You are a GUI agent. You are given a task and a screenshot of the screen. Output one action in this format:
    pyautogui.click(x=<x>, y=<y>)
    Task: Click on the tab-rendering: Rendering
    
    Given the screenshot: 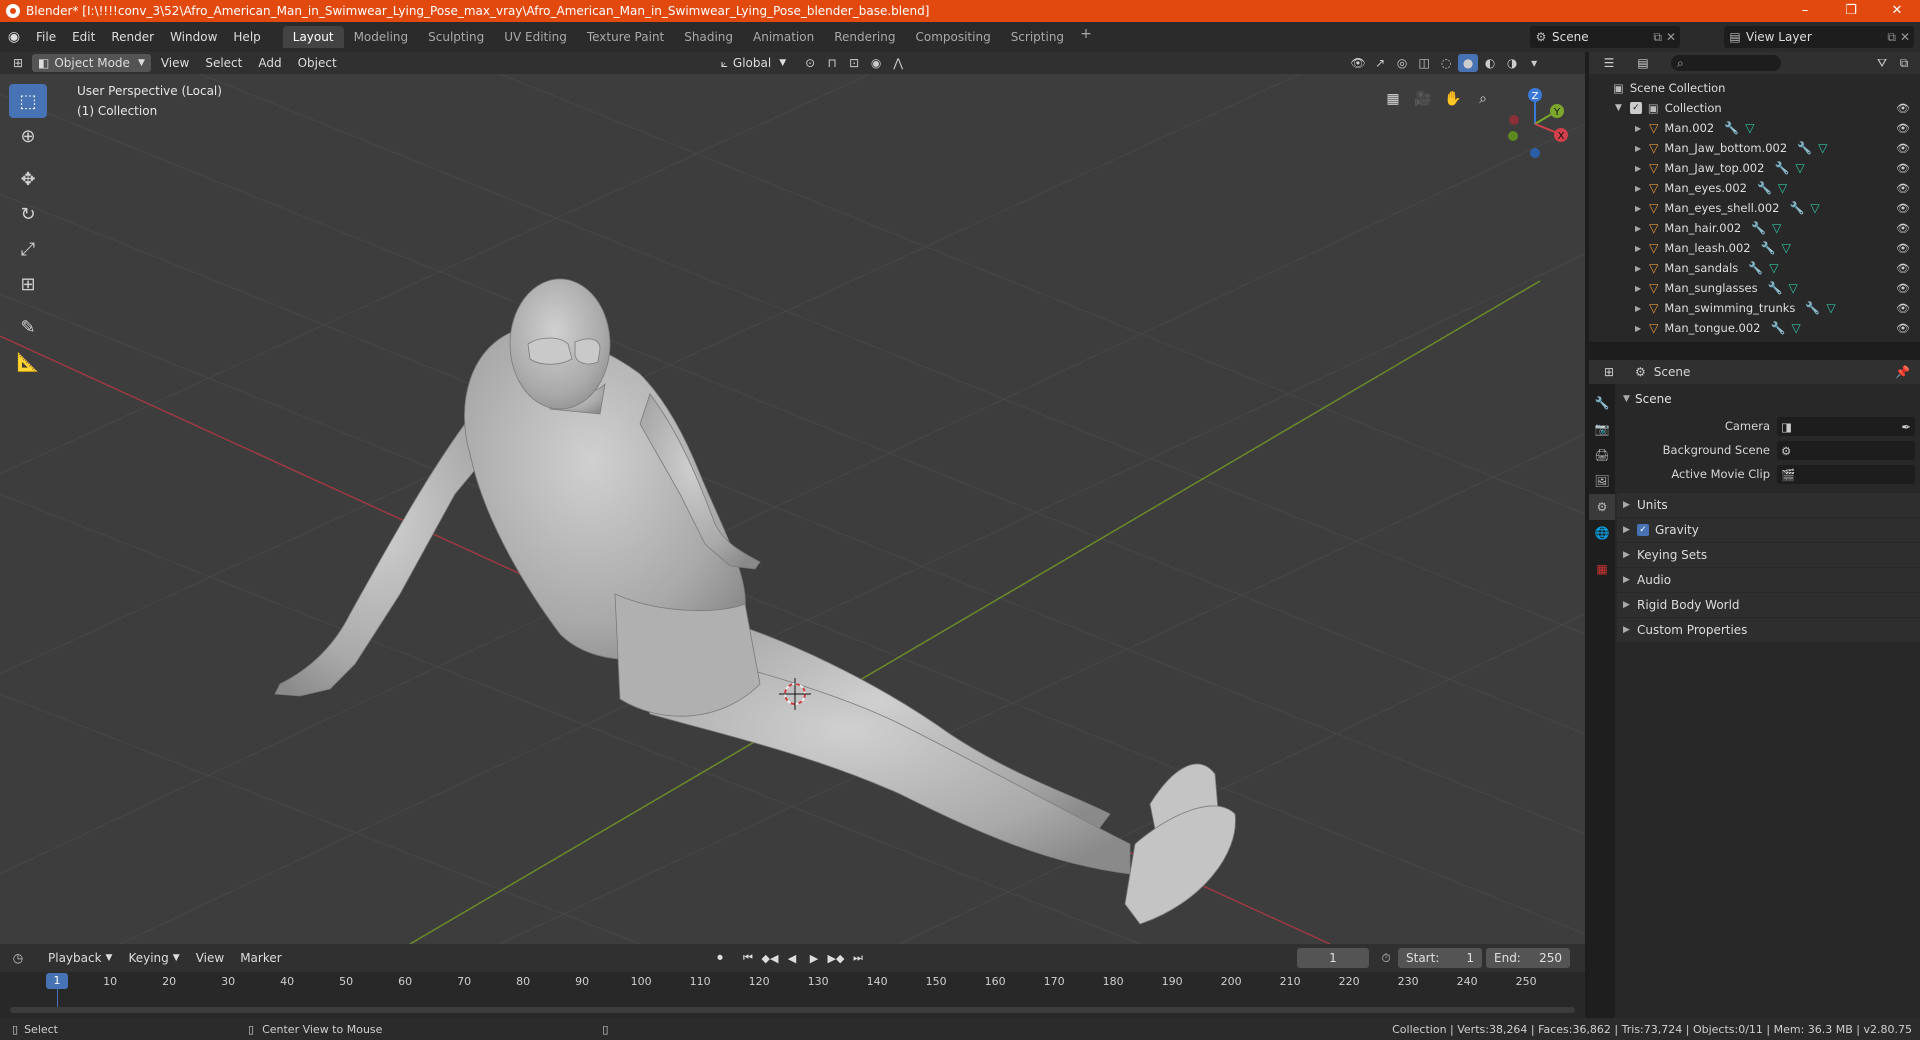 What is the action you would take?
    pyautogui.click(x=864, y=37)
    